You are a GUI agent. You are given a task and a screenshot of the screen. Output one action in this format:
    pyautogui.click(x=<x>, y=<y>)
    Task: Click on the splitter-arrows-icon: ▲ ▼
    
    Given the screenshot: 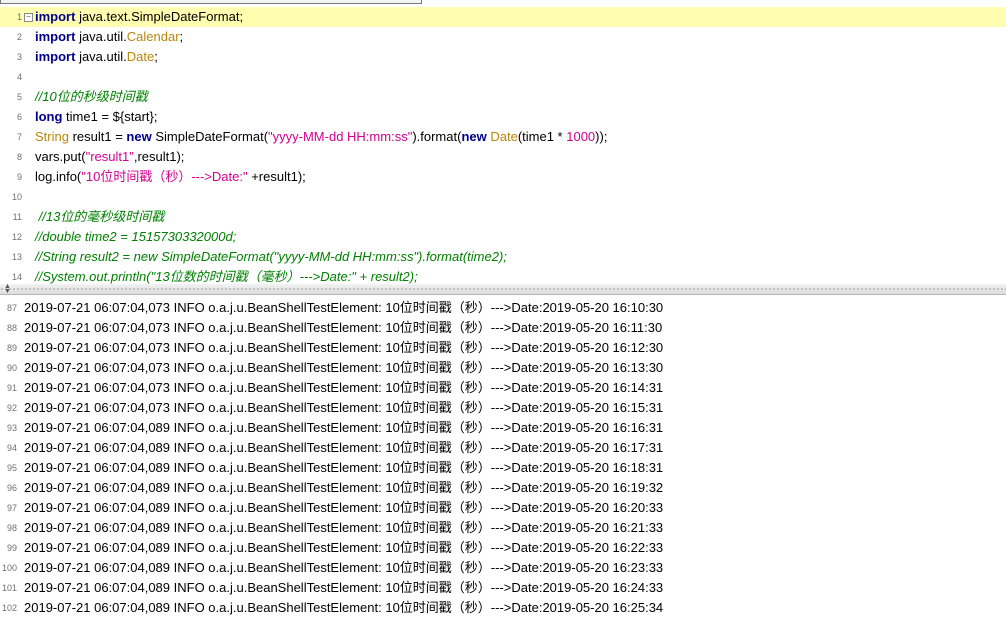 What is the action you would take?
    pyautogui.click(x=7, y=289)
    